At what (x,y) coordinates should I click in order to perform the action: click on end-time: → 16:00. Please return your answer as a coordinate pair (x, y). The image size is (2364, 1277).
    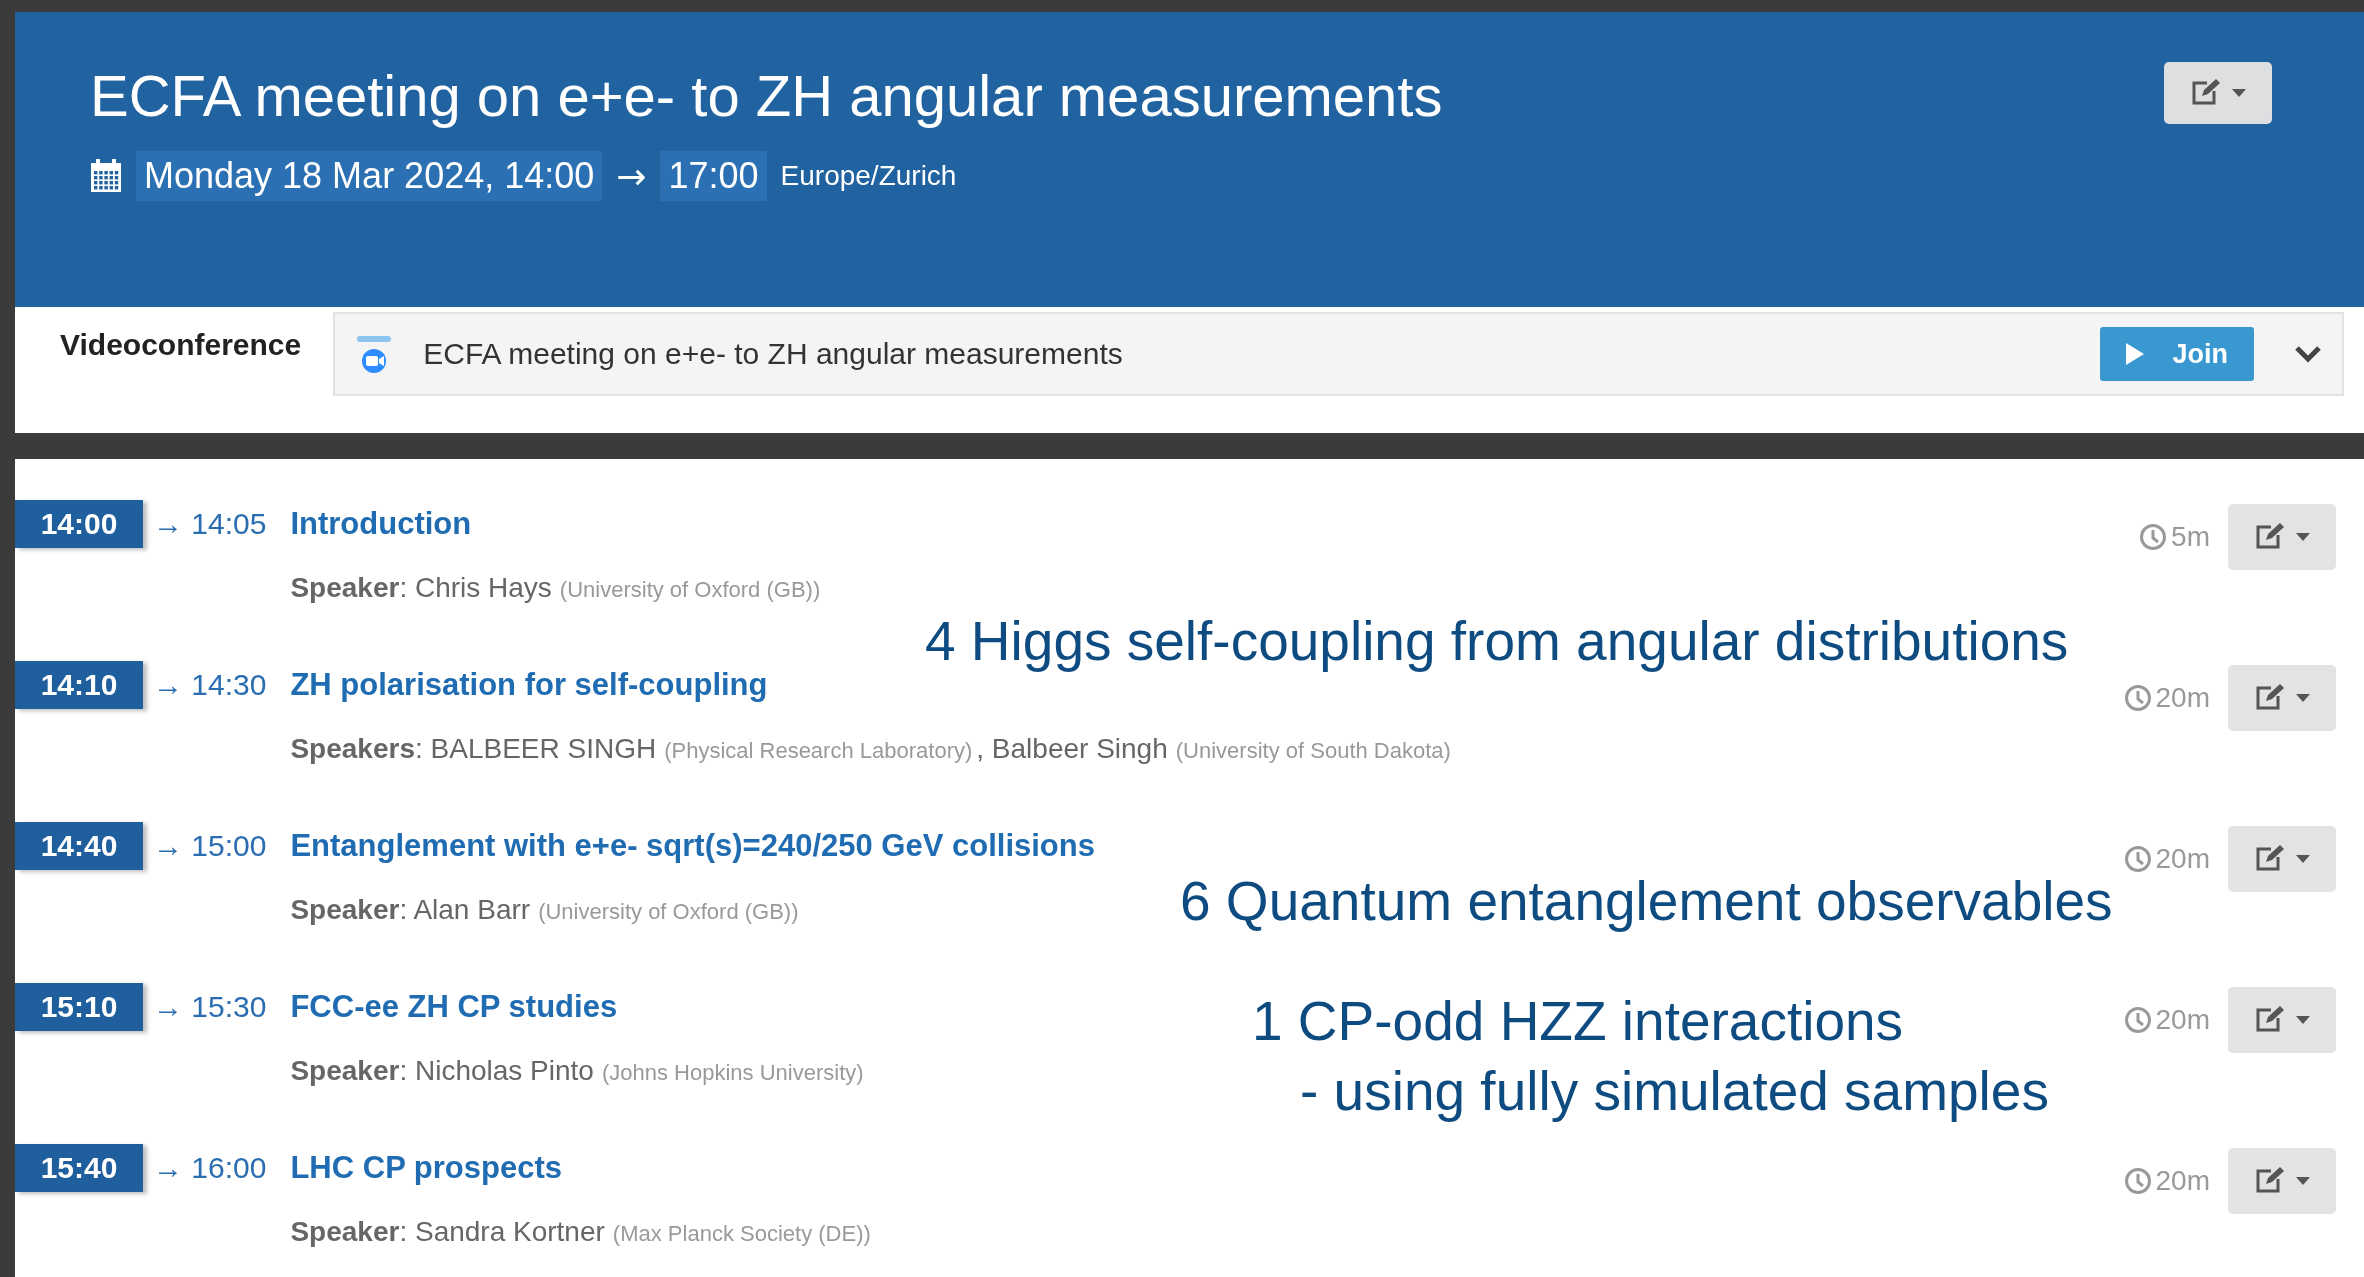
    Looking at the image, I should click on (210, 1168).